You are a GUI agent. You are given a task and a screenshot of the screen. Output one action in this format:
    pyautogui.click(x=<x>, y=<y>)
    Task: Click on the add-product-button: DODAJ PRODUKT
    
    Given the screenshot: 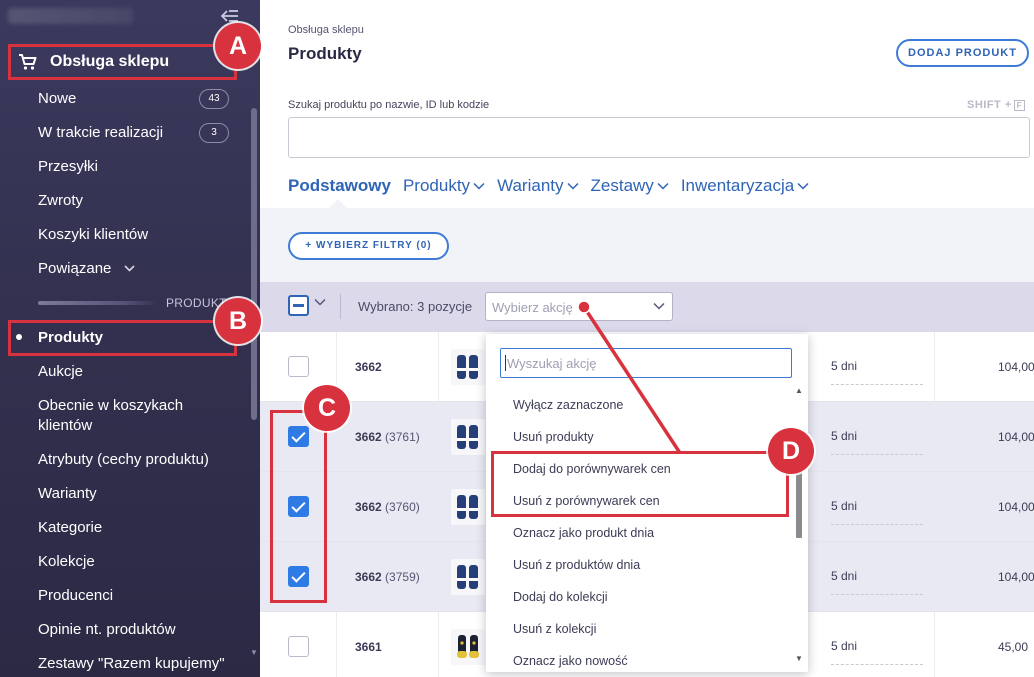 What is the action you would take?
    pyautogui.click(x=962, y=53)
    